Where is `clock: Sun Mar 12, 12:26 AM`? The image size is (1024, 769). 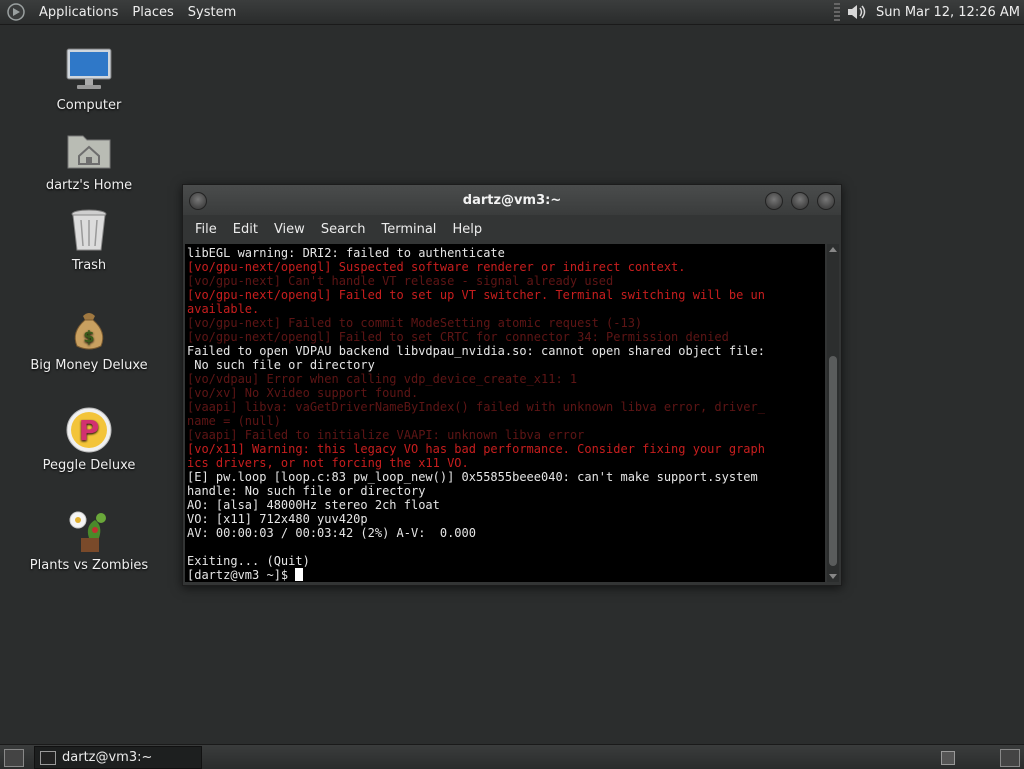 clock: Sun Mar 12, 12:26 AM is located at coordinates (948, 12).